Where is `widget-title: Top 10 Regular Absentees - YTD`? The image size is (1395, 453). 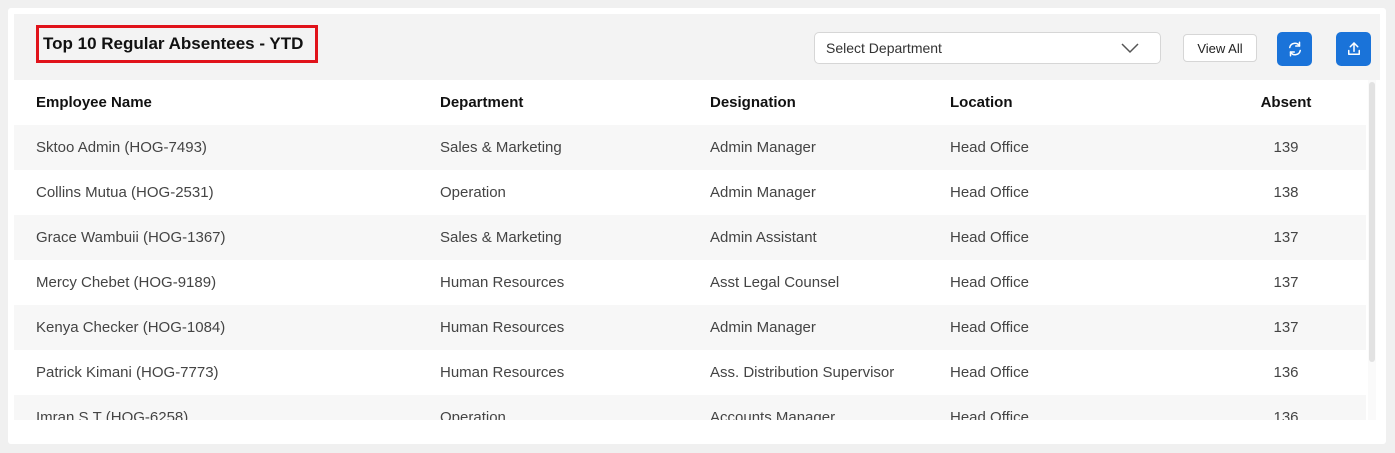 widget-title: Top 10 Regular Absentees - YTD is located at coordinates (177, 44).